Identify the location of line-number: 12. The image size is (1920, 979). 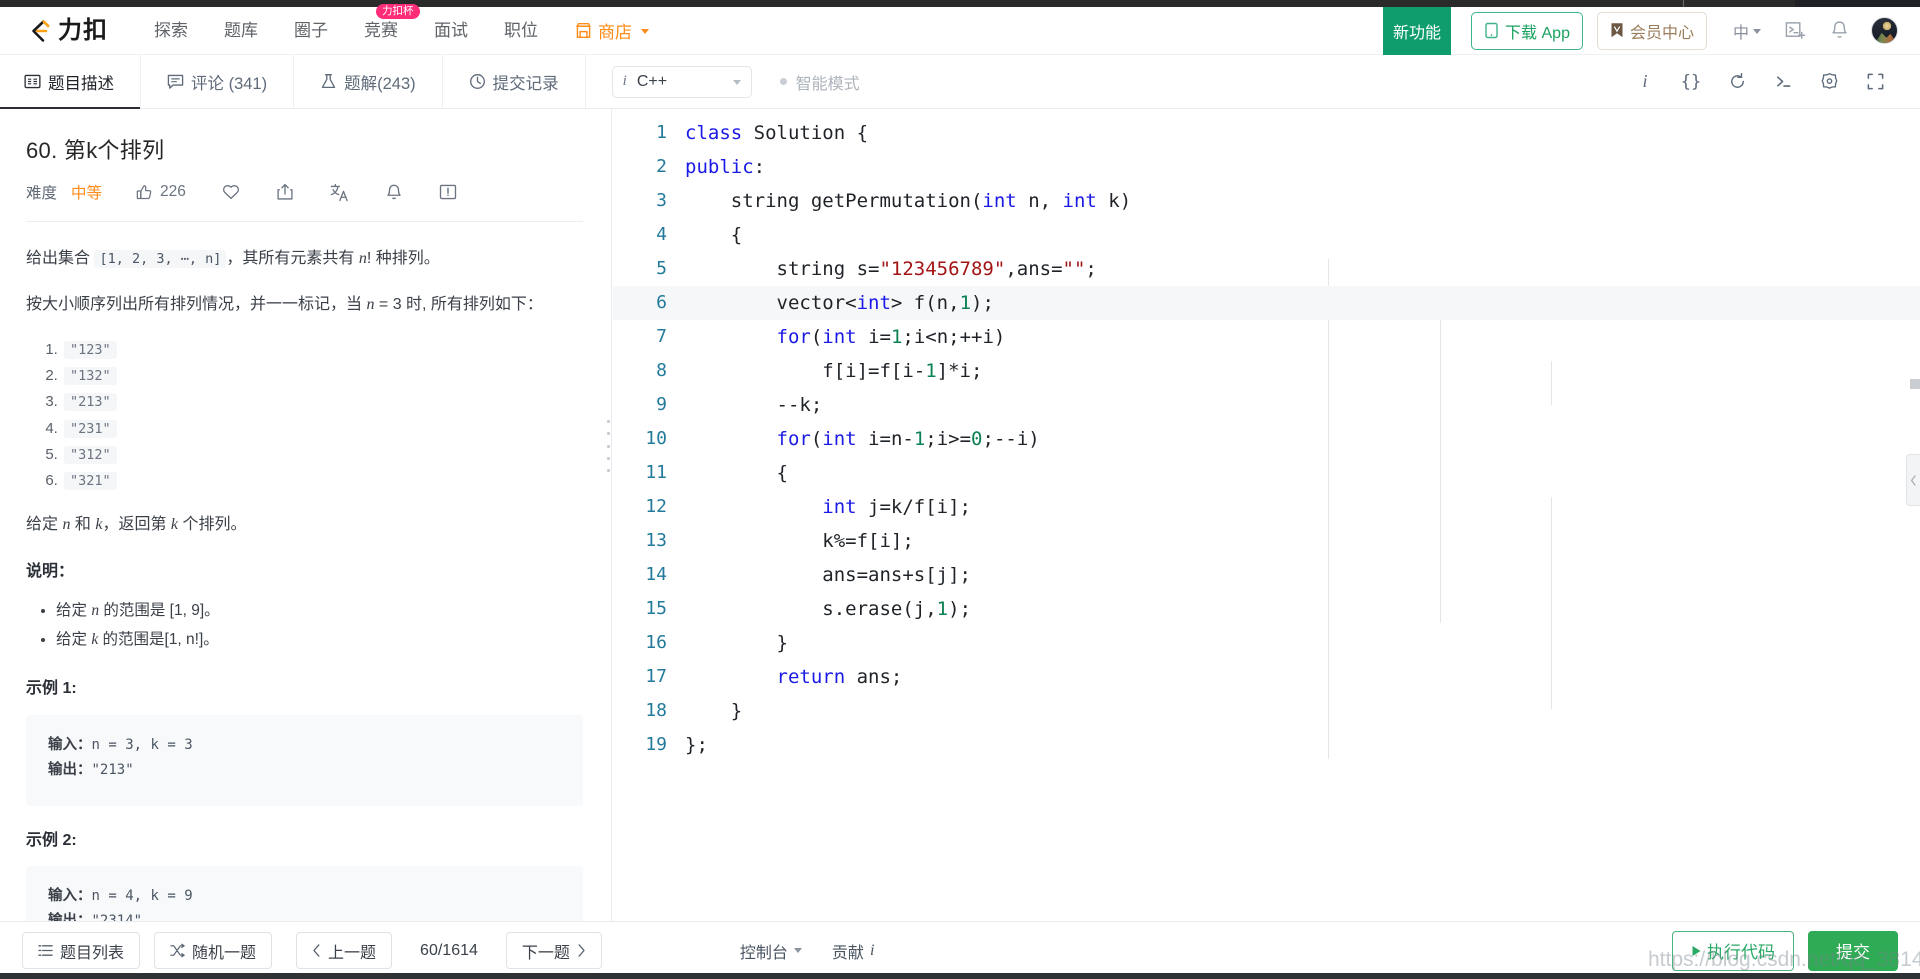
(656, 506).